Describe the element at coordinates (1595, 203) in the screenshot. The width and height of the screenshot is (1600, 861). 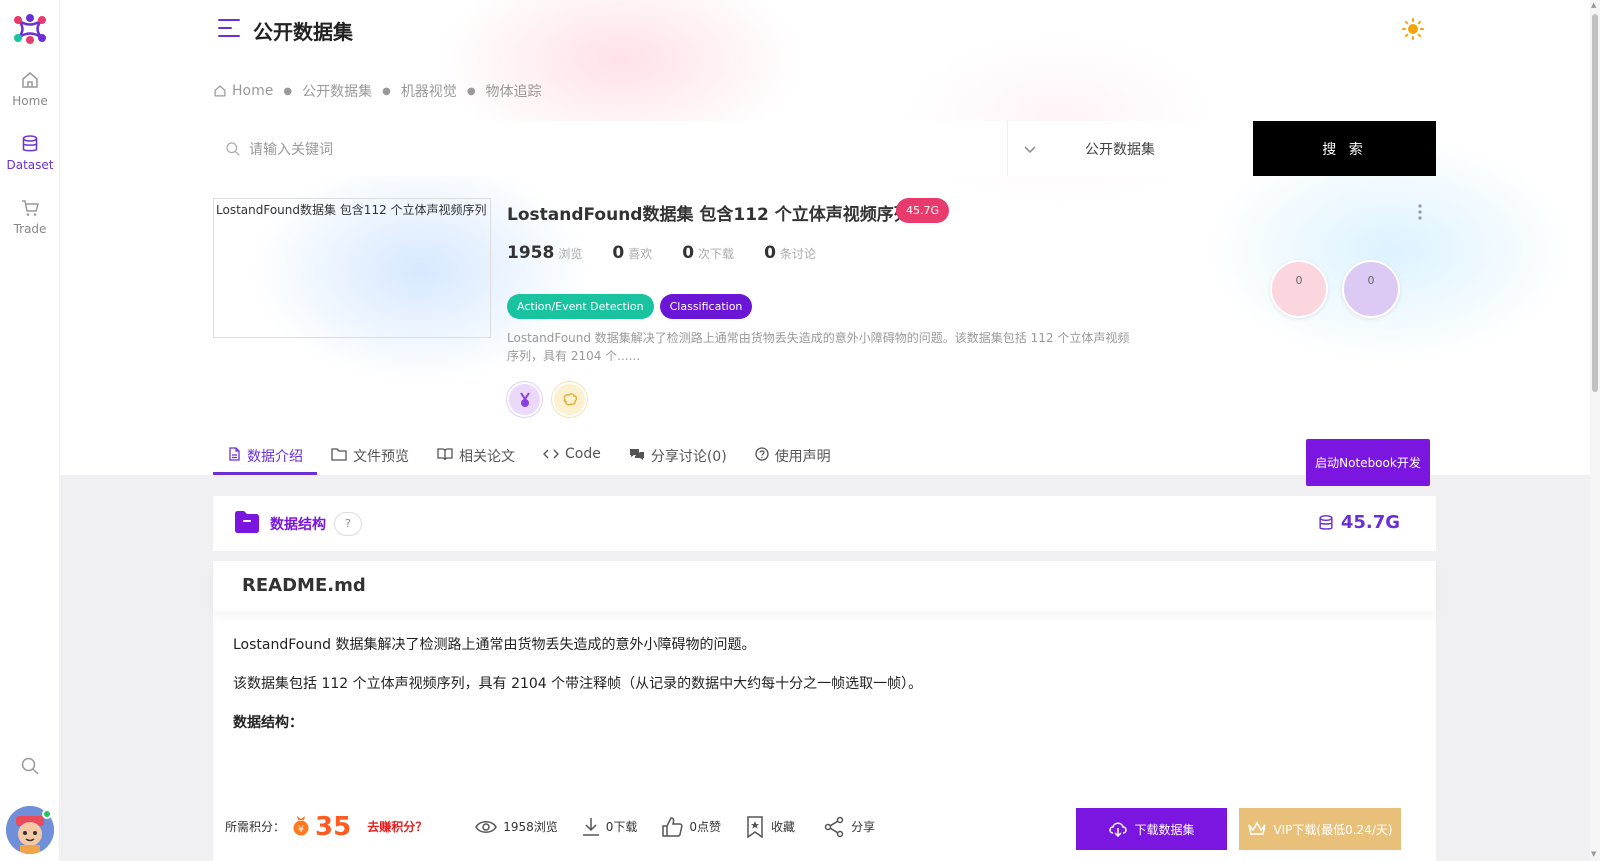
I see `scrollbar-thumb` at that location.